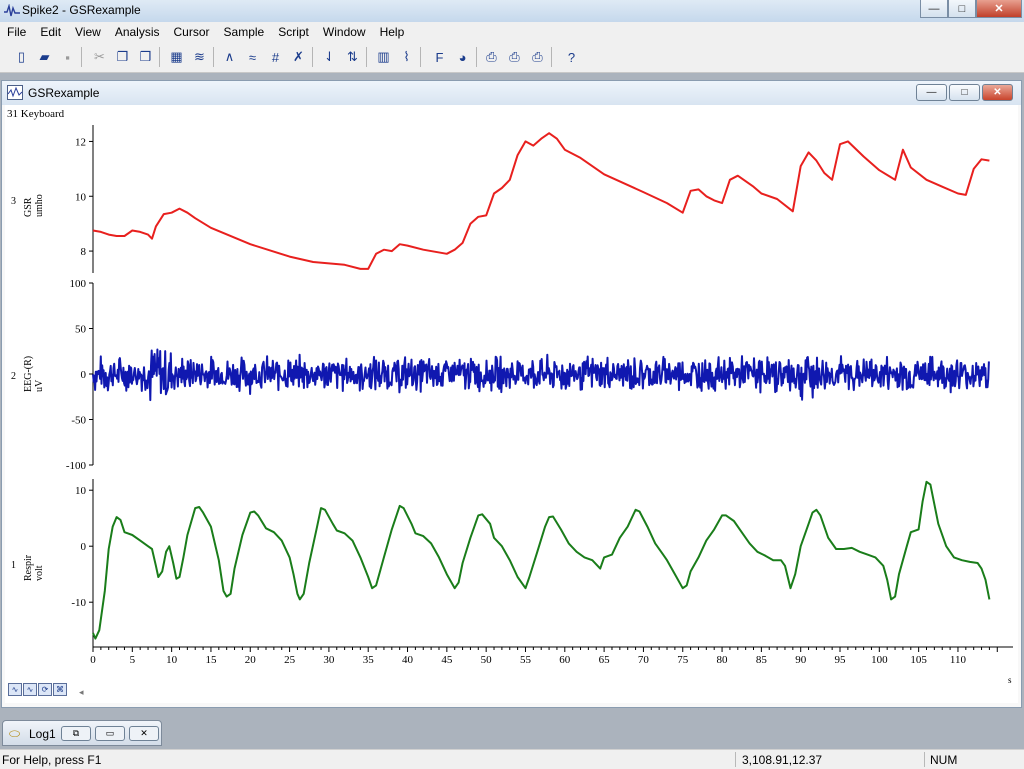 The height and width of the screenshot is (769, 1024). What do you see at coordinates (78, 284) in the screenshot?
I see `y-tick-label: 100` at bounding box center [78, 284].